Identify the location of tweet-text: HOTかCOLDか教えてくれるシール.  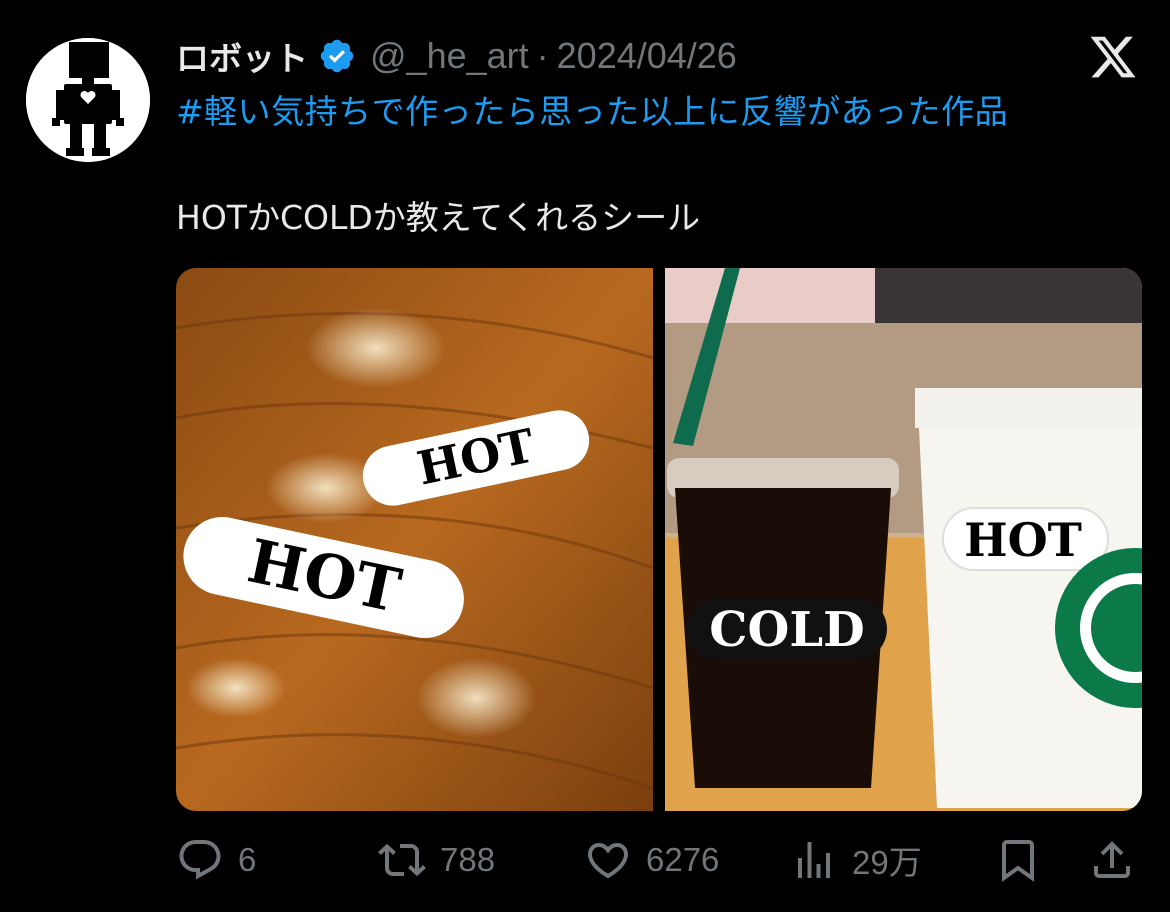
(438, 217).